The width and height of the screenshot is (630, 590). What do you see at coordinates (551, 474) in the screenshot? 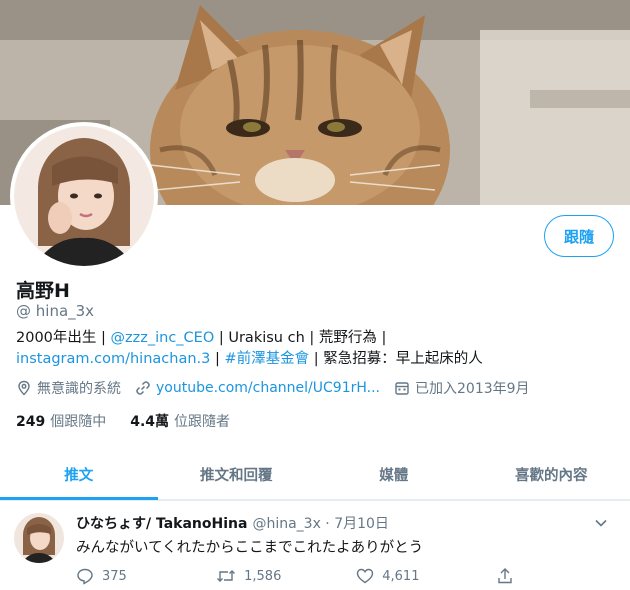
I see `tab-likes: 喜歡的內容` at bounding box center [551, 474].